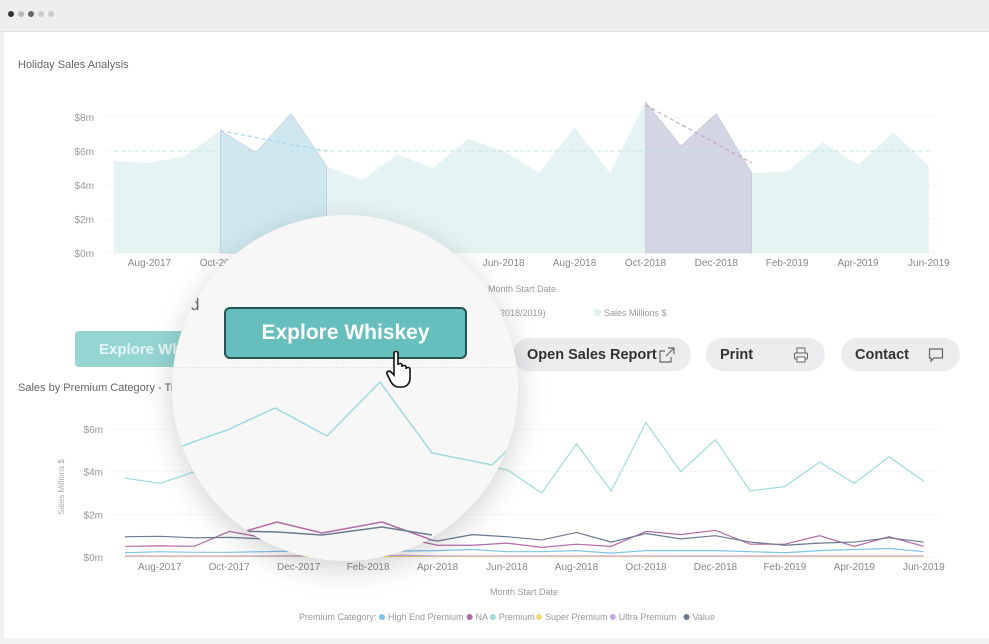  I want to click on legend-label: Value, so click(704, 617).